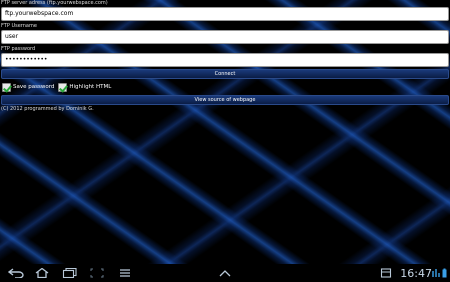  I want to click on highlight-html-label: Highlight HTML, so click(90, 87).